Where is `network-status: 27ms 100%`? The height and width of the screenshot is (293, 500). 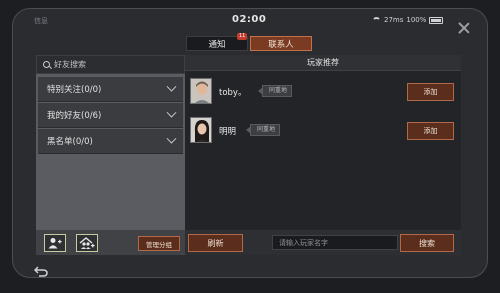
network-status: 27ms 100% is located at coordinates (408, 20).